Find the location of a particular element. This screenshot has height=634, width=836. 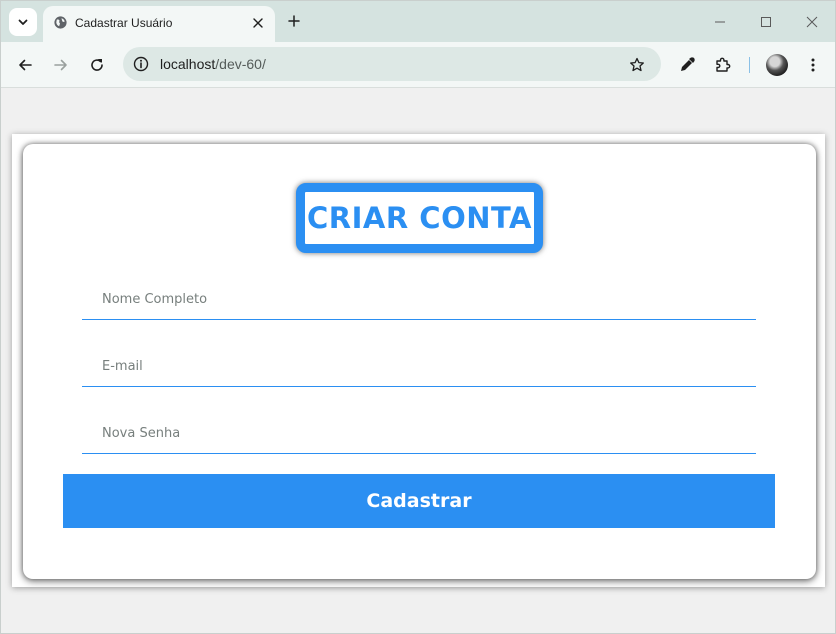

reload-icon is located at coordinates (97, 65).